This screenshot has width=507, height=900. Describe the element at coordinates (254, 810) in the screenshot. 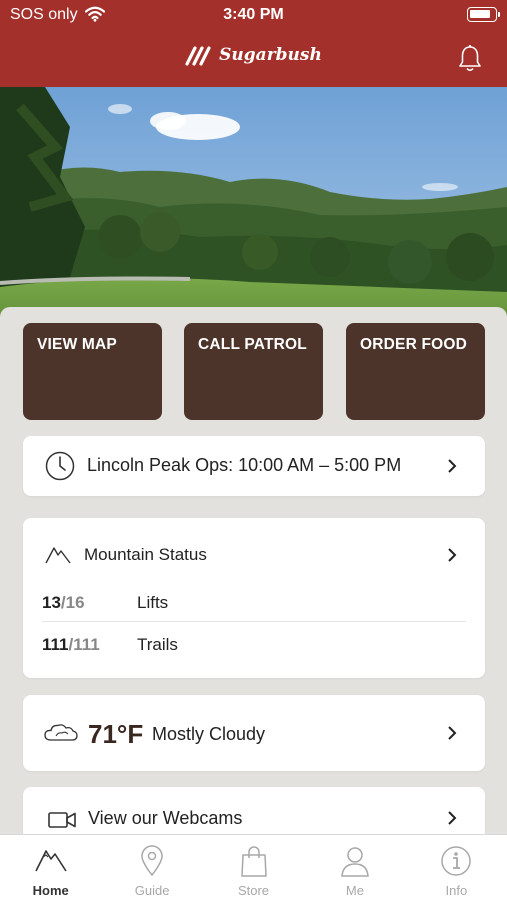

I see `webcams-card: View our Webcams` at that location.